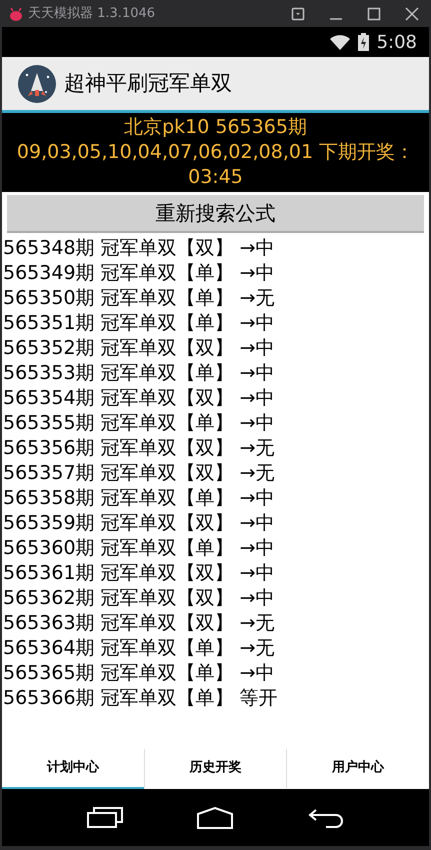 The image size is (431, 850). What do you see at coordinates (139, 673) in the screenshot?
I see `plan-row-text: 565365期 冠军单双【单】 →中` at bounding box center [139, 673].